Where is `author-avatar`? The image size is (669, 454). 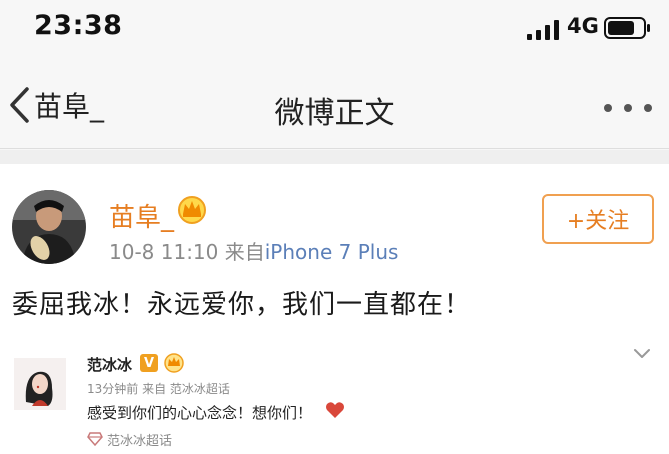 author-avatar is located at coordinates (49, 227).